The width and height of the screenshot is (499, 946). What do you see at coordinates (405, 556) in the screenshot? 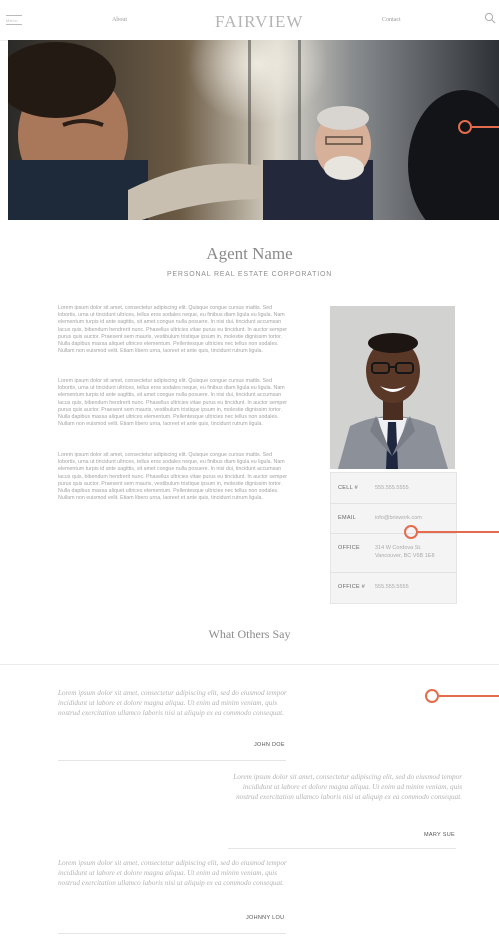
I see `contact-value-office-city: Vancouver, BC V6B 1E8` at bounding box center [405, 556].